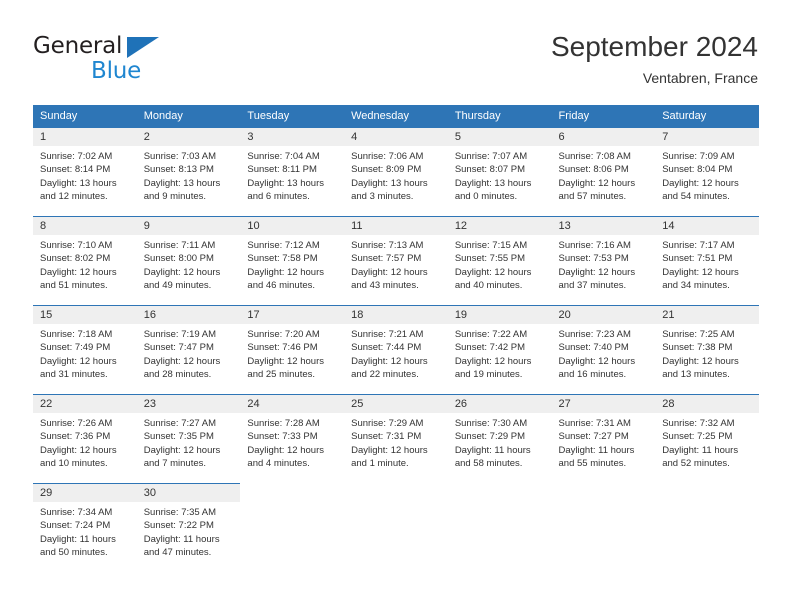 The image size is (792, 612). Describe the element at coordinates (499, 137) in the screenshot. I see `day-number: 5` at that location.